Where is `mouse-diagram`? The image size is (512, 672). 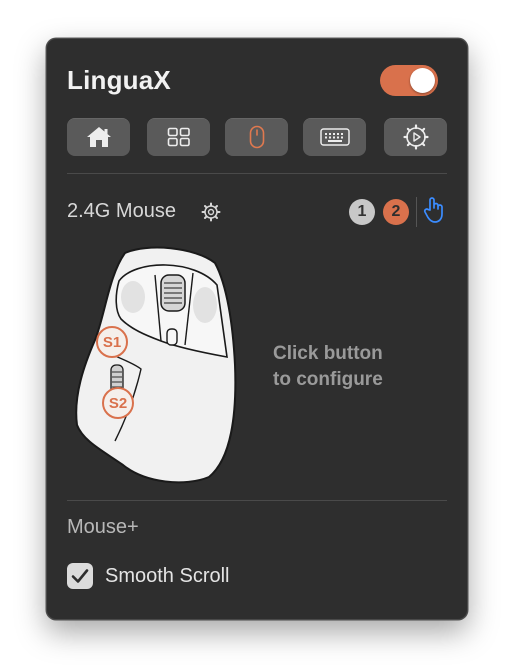
mouse-diagram is located at coordinates (156, 365).